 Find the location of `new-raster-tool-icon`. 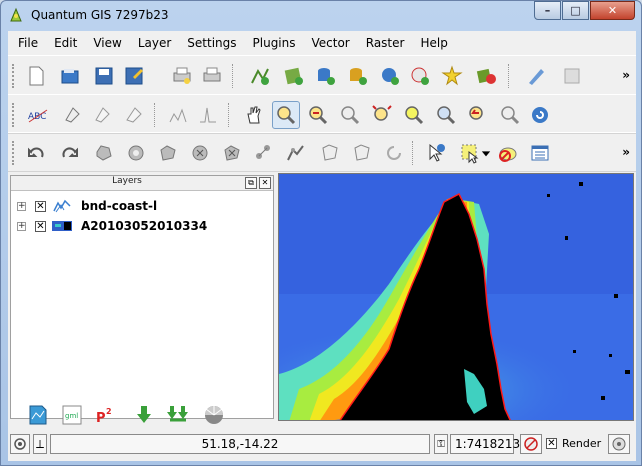

new-raster-tool-icon is located at coordinates (38, 415).